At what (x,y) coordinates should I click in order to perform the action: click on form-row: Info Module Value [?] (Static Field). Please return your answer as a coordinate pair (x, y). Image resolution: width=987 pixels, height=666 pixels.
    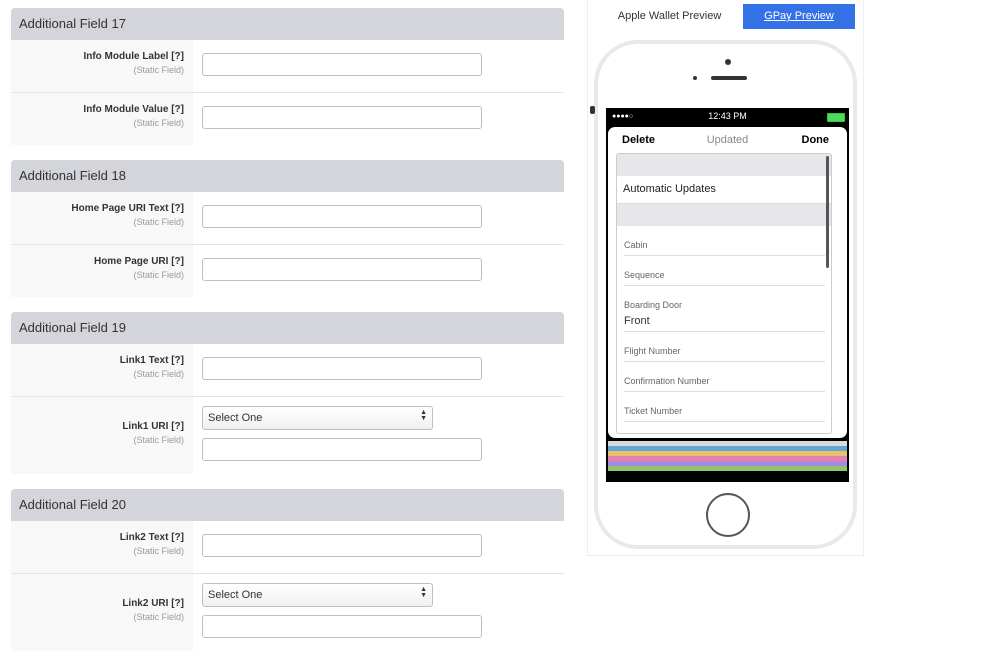
    Looking at the image, I should click on (287, 119).